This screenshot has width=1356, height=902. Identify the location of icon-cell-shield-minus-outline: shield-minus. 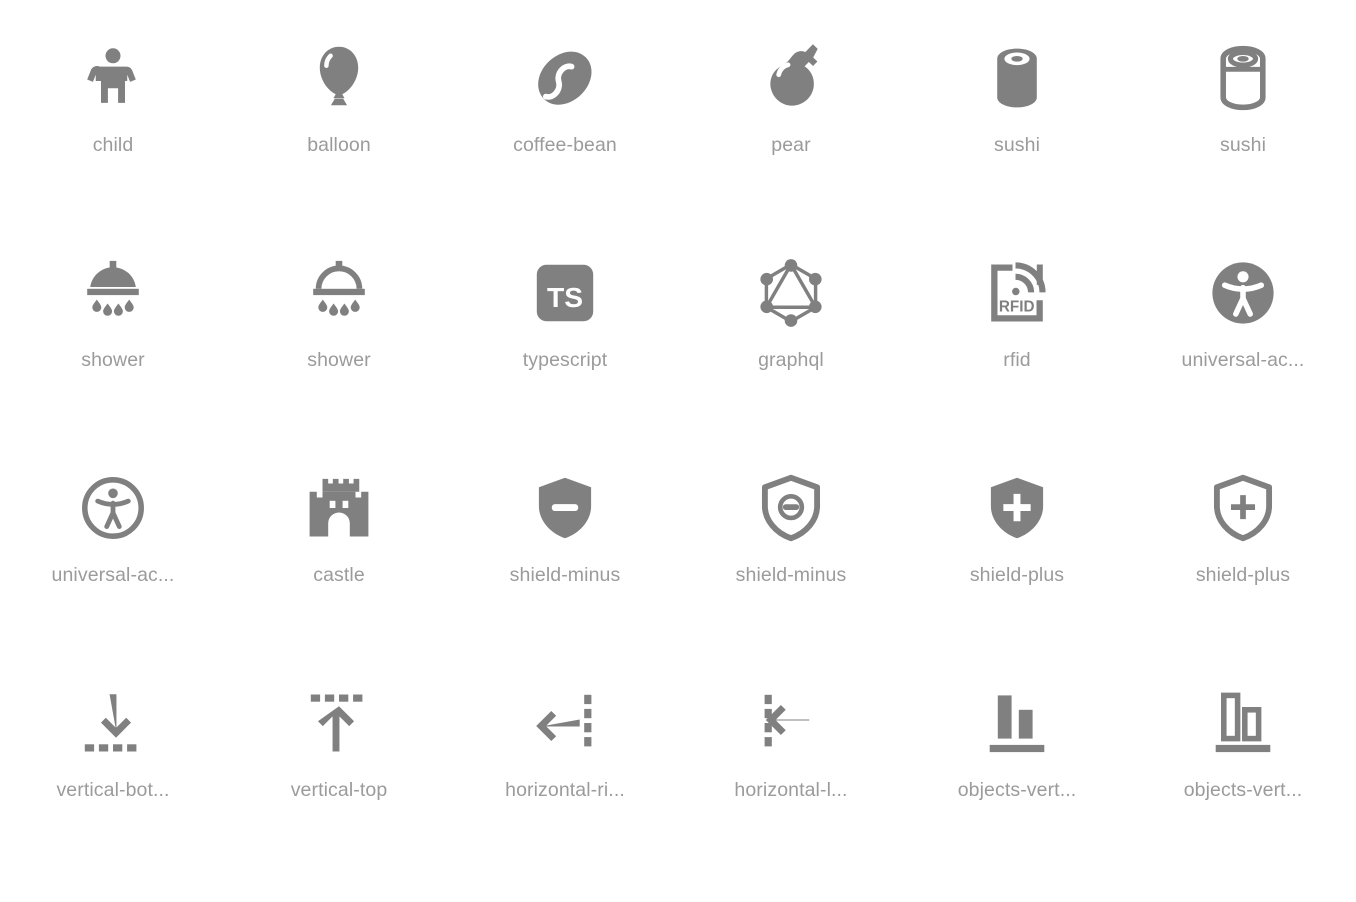
(791, 579).